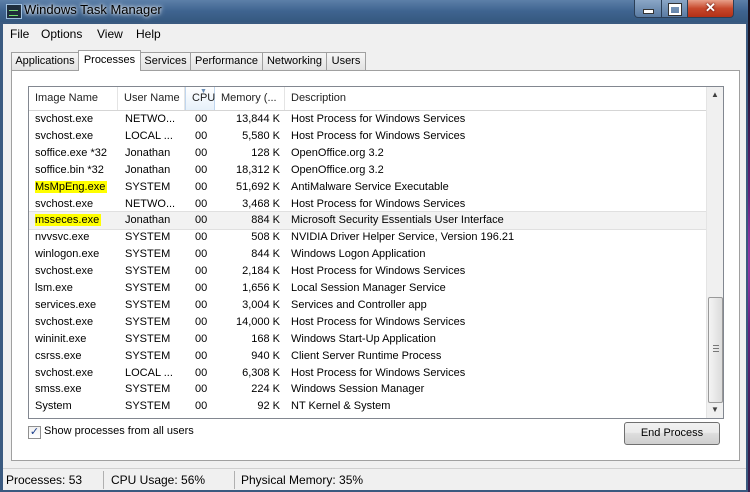 This screenshot has width=750, height=492. Describe the element at coordinates (151, 98) in the screenshot. I see `column-header-user-name: User Name` at that location.